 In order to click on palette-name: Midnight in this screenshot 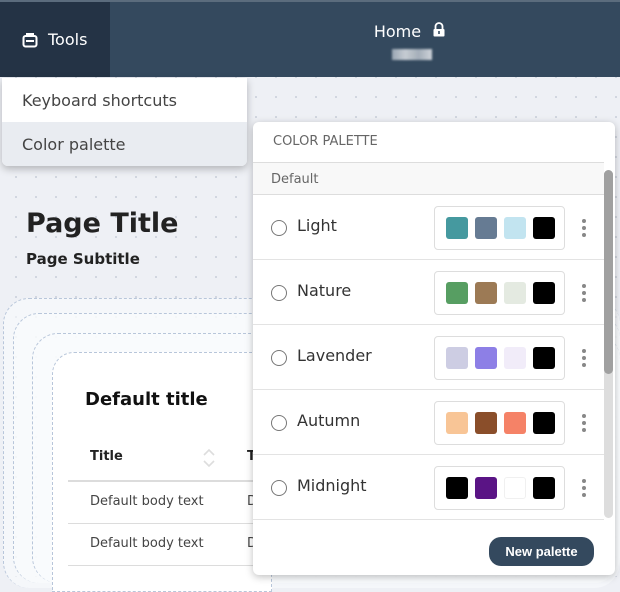, I will do `click(332, 485)`.